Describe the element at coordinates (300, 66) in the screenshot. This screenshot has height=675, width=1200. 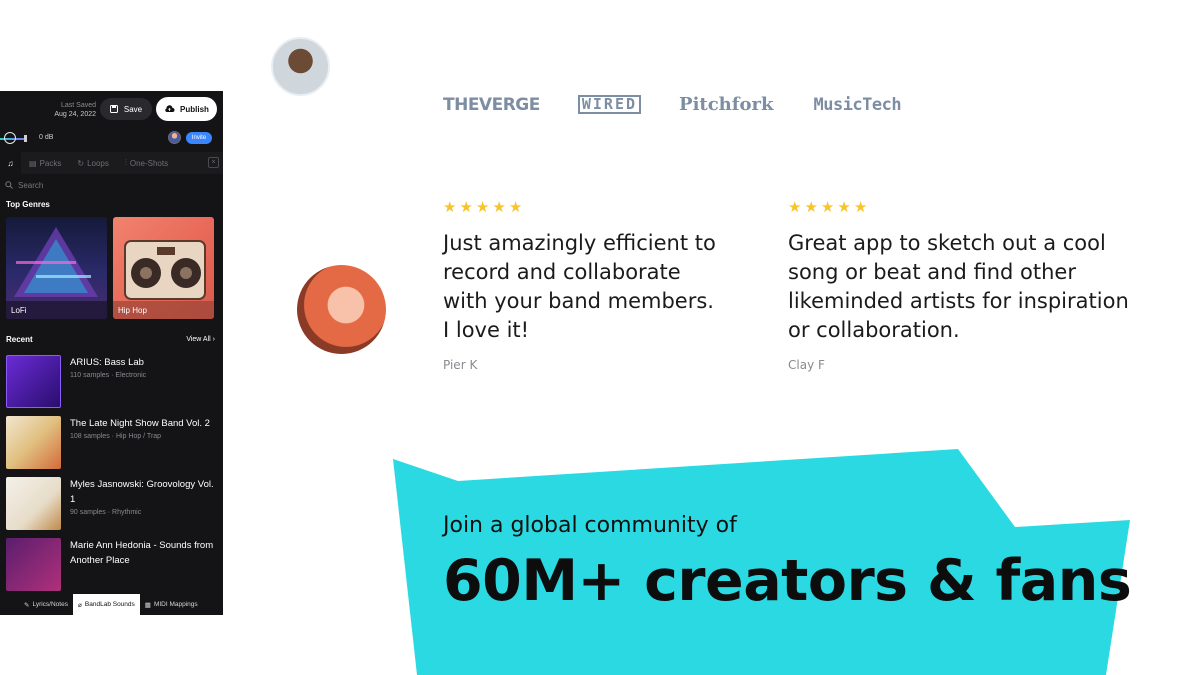
I see `user-avatar-headphones` at that location.